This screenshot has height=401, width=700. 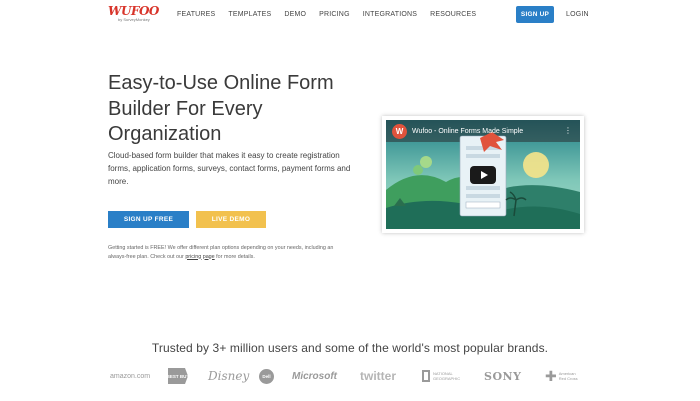 What do you see at coordinates (390, 14) in the screenshot?
I see `nav-integrations: INTEGRATIONS` at bounding box center [390, 14].